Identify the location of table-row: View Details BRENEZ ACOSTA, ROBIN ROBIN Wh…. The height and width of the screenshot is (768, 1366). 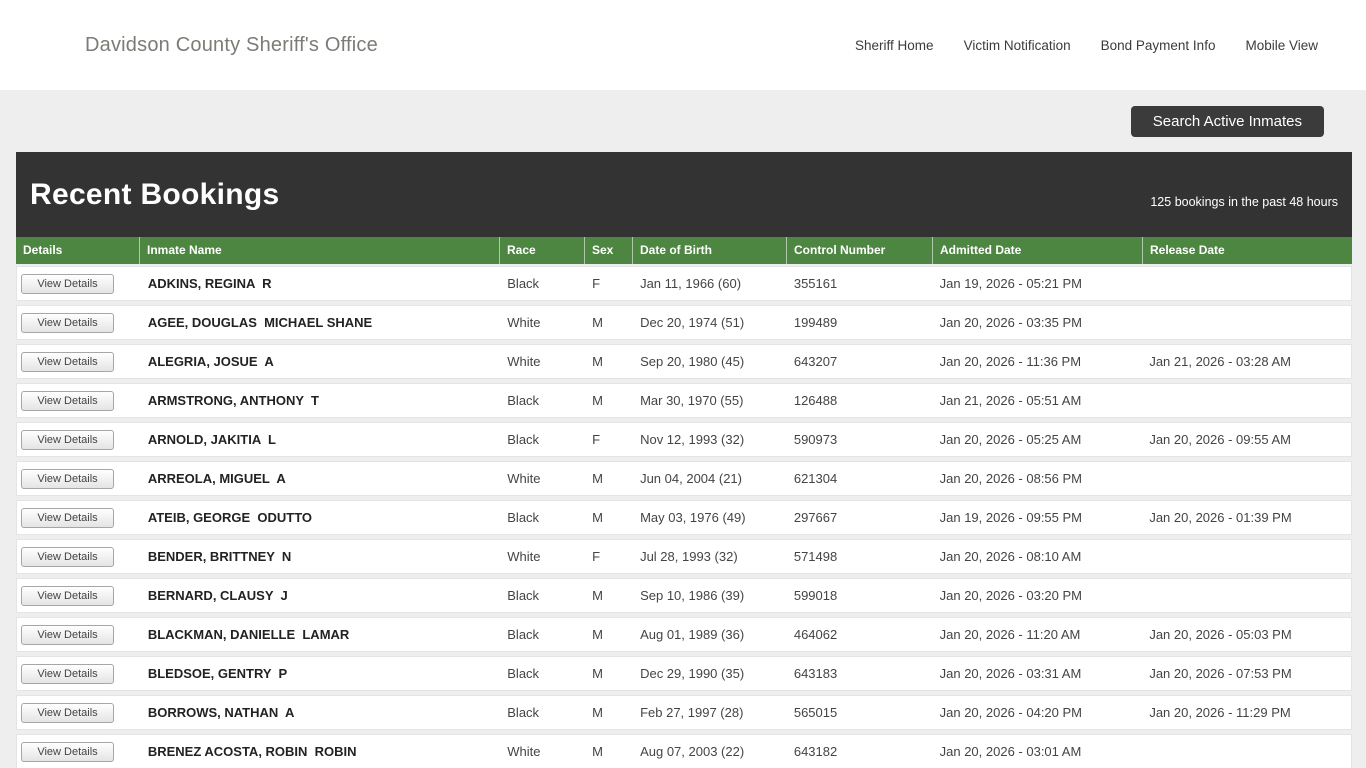
(684, 751).